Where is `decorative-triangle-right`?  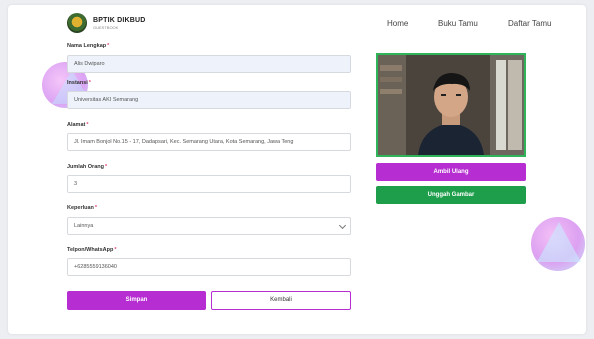
decorative-triangle-right is located at coordinates (559, 242).